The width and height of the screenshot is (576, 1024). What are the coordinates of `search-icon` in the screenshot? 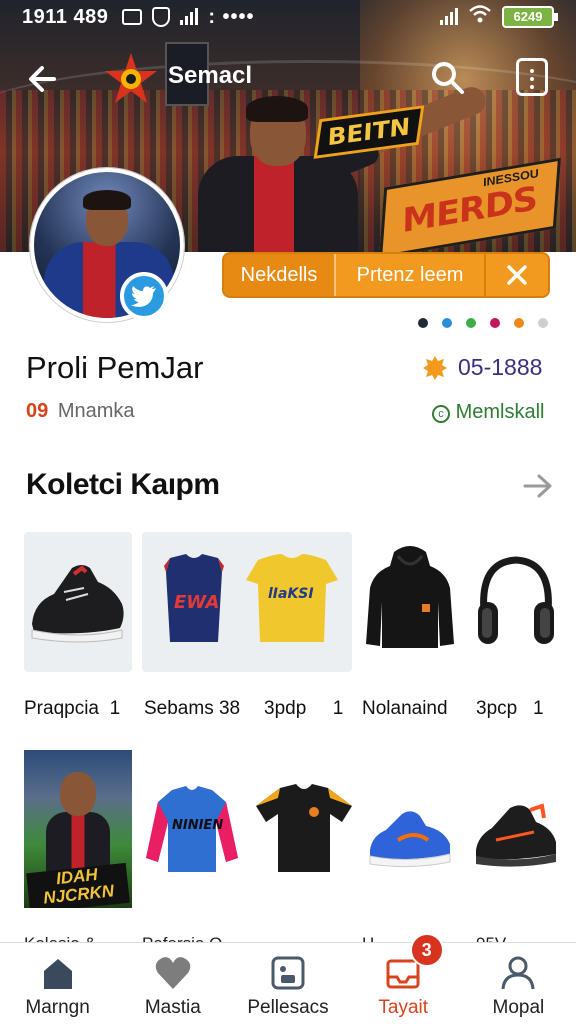 It's located at (448, 78).